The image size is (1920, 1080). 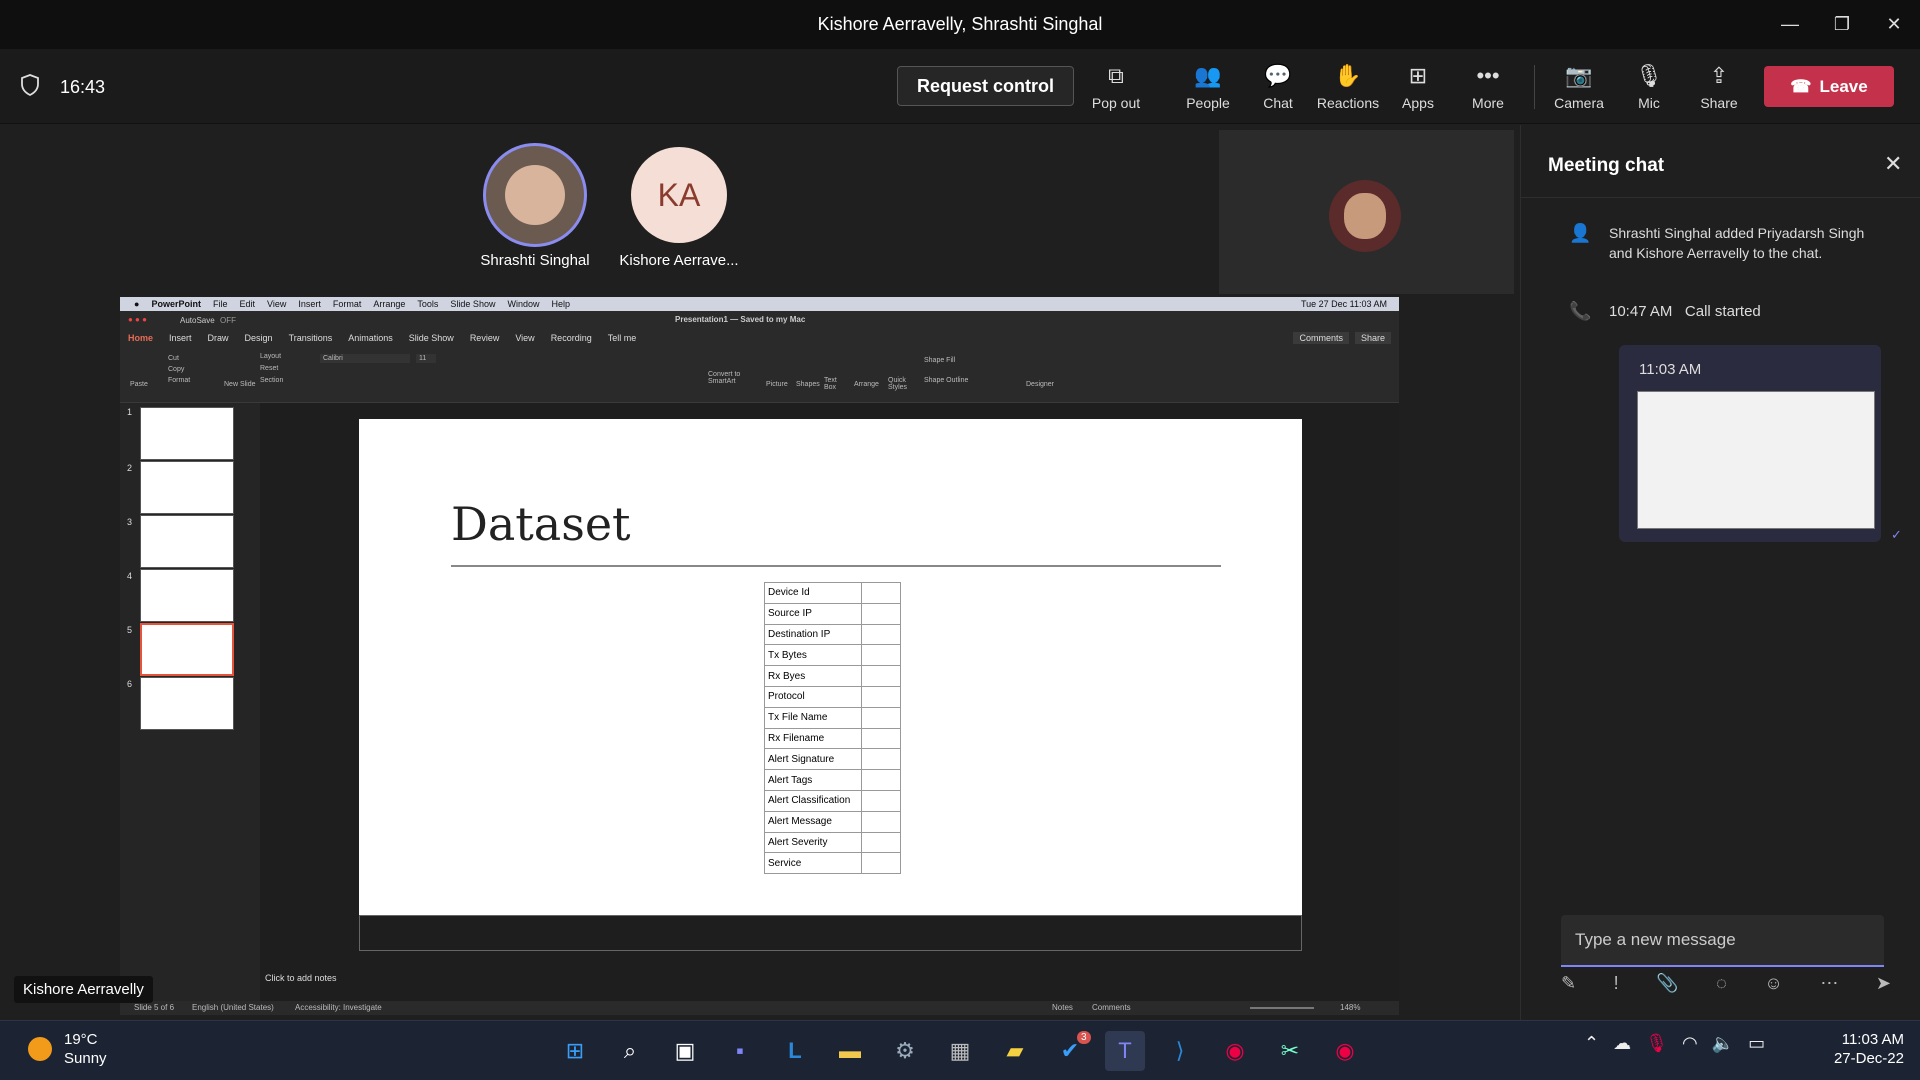 I want to click on chrome-profile-icon: ◉, so click(x=1345, y=1051).